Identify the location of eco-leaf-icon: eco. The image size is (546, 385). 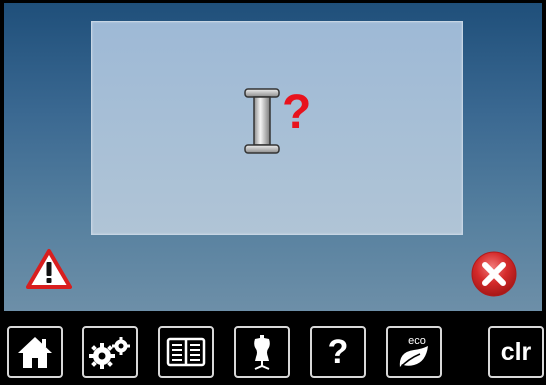
(413, 352).